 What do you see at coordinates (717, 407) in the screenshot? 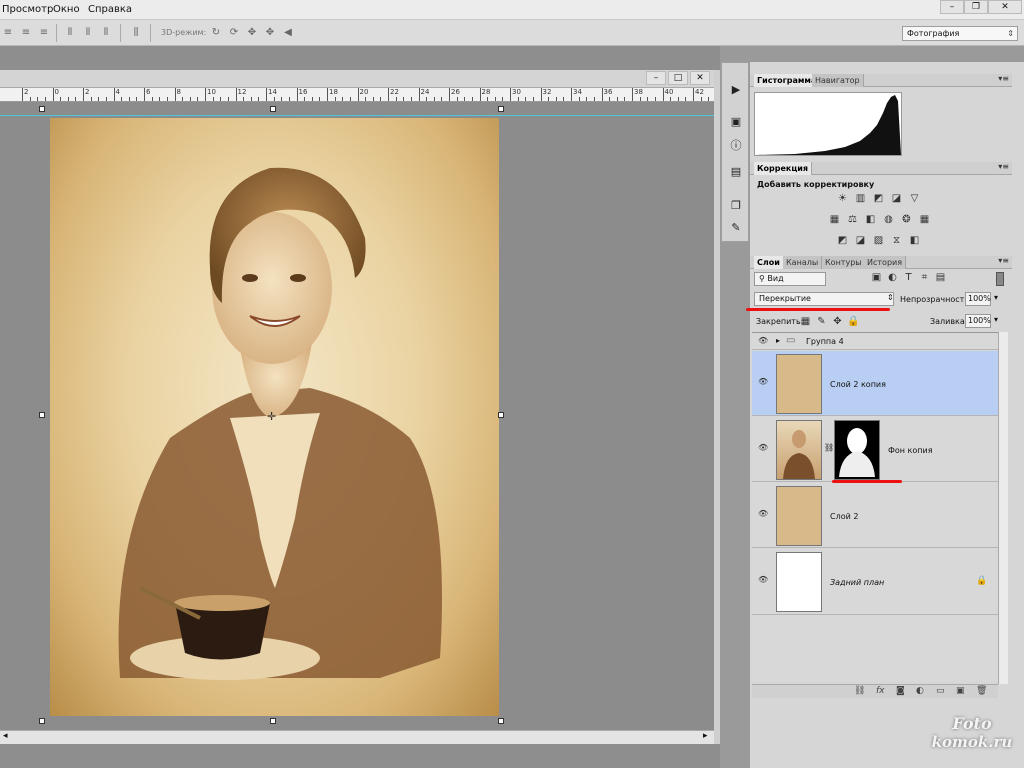
I see `vertical-scrollbar` at bounding box center [717, 407].